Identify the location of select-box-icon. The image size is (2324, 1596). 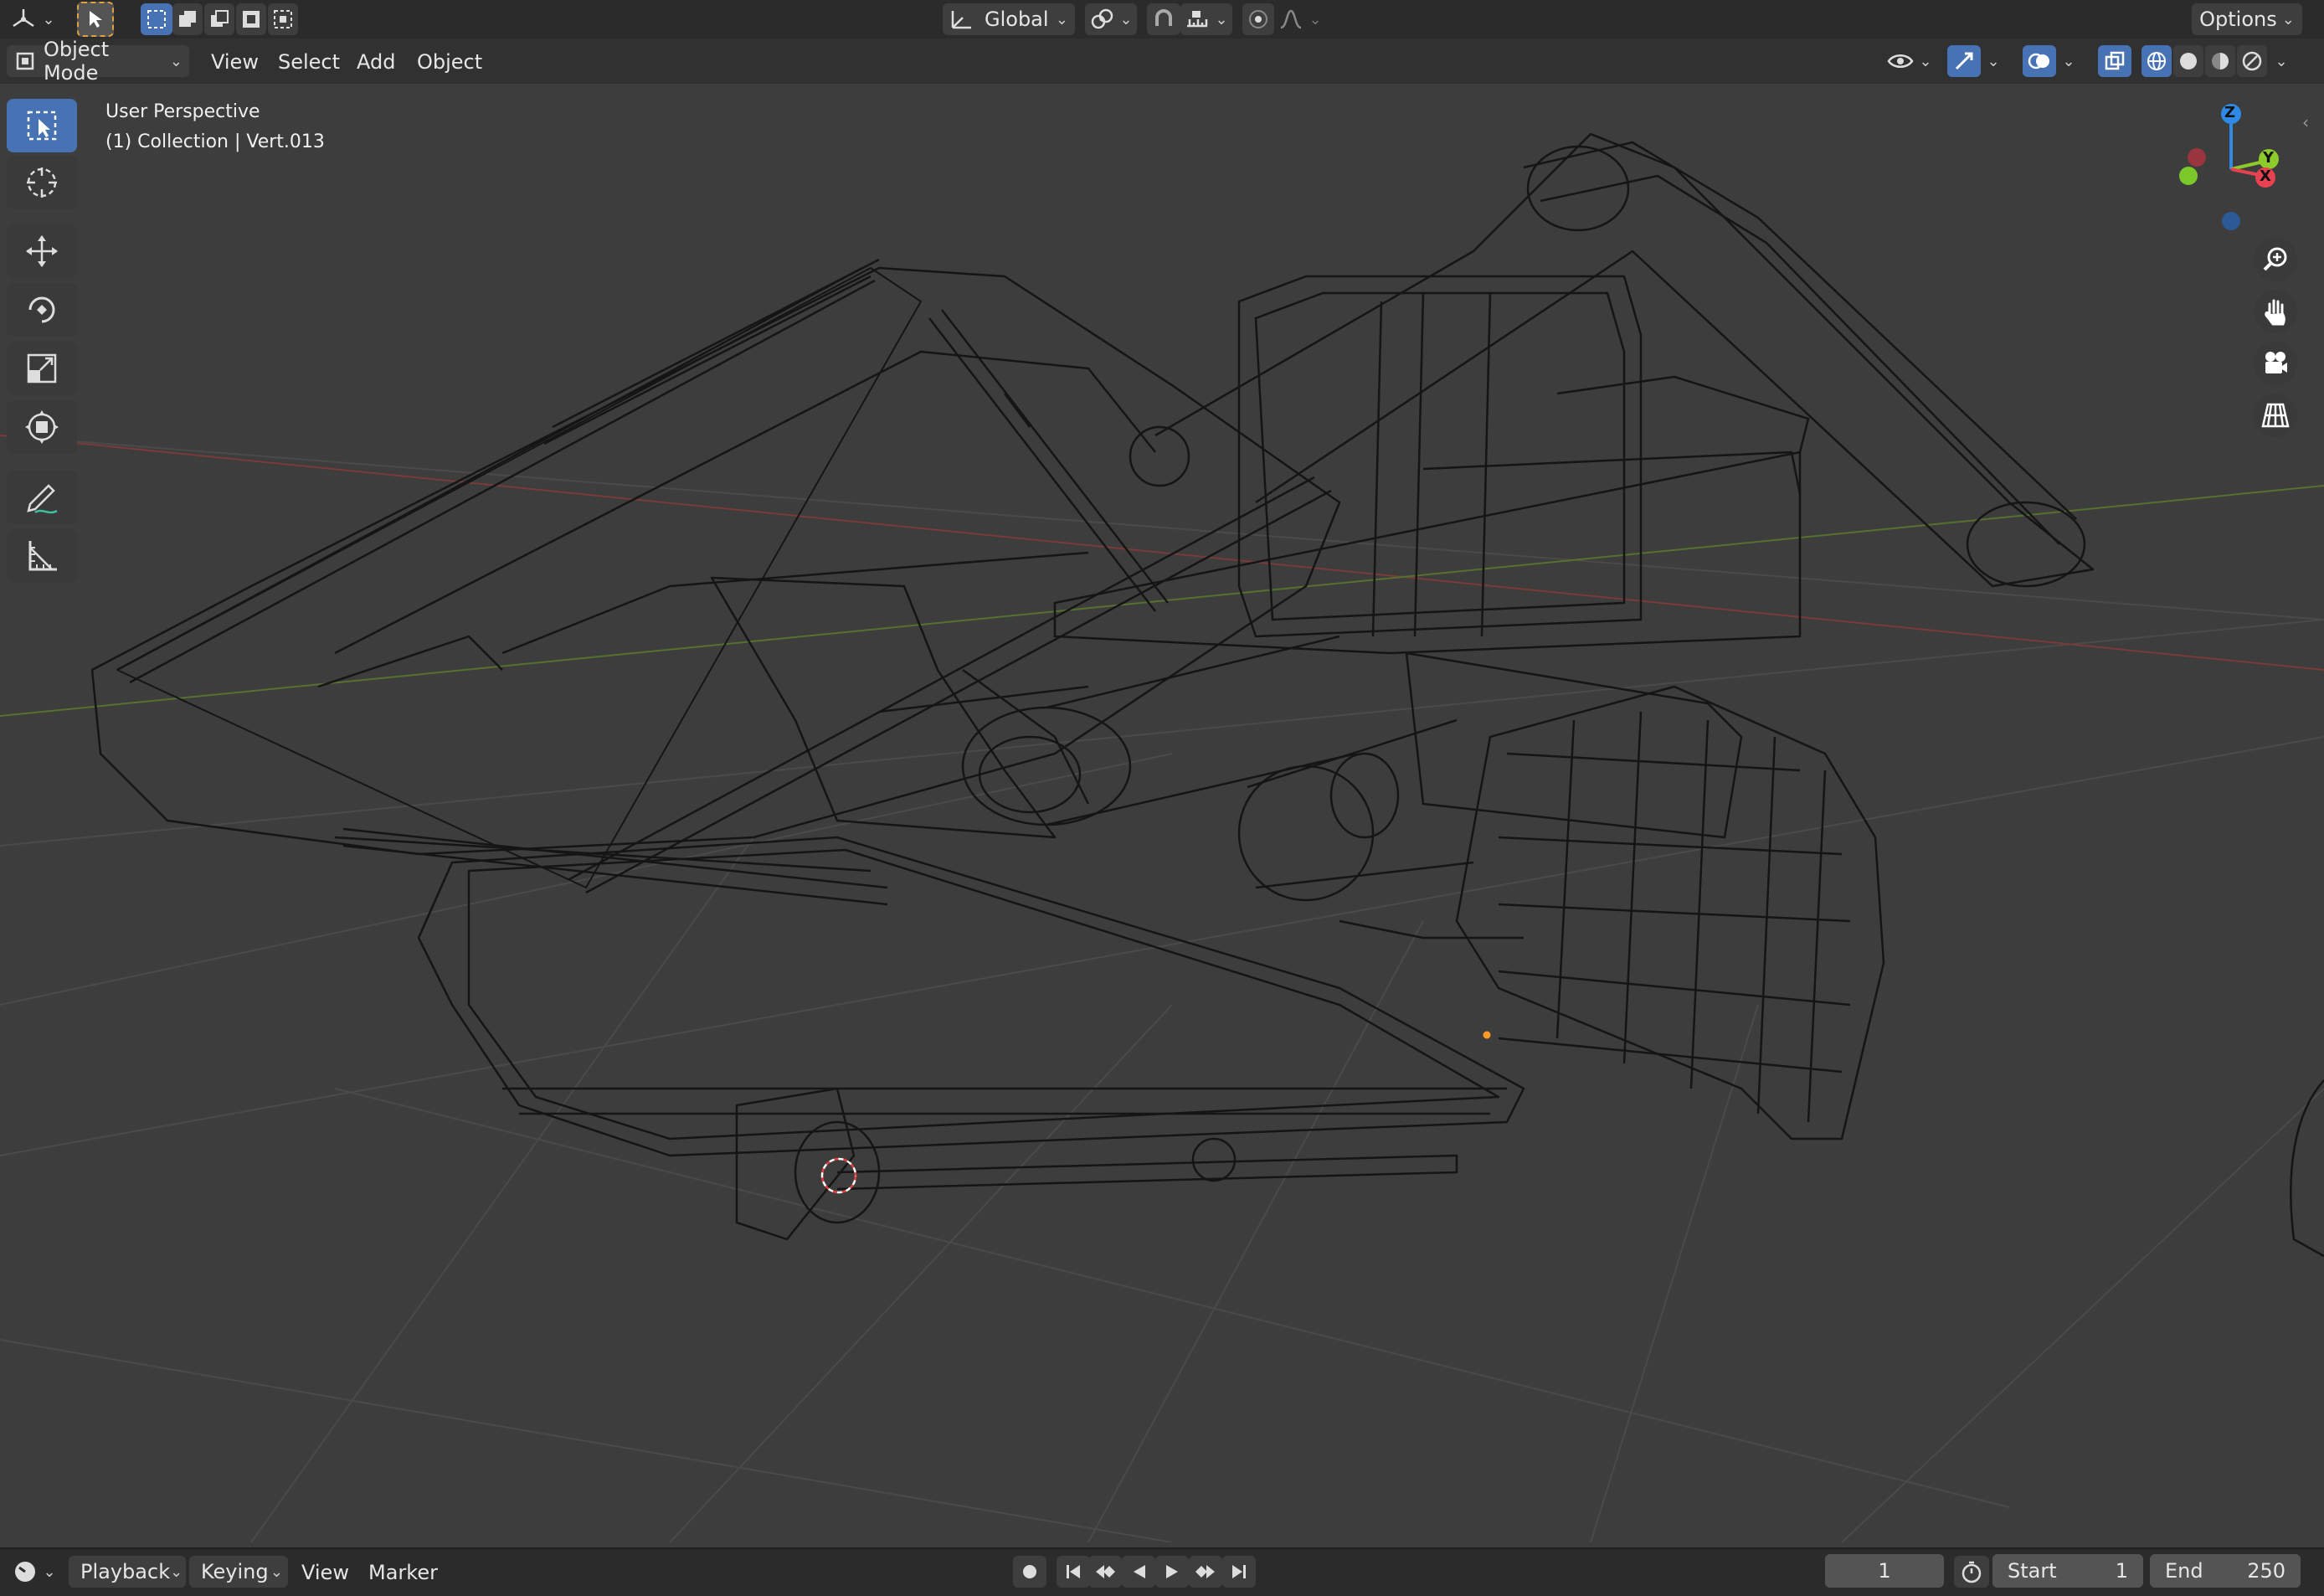
(42, 126).